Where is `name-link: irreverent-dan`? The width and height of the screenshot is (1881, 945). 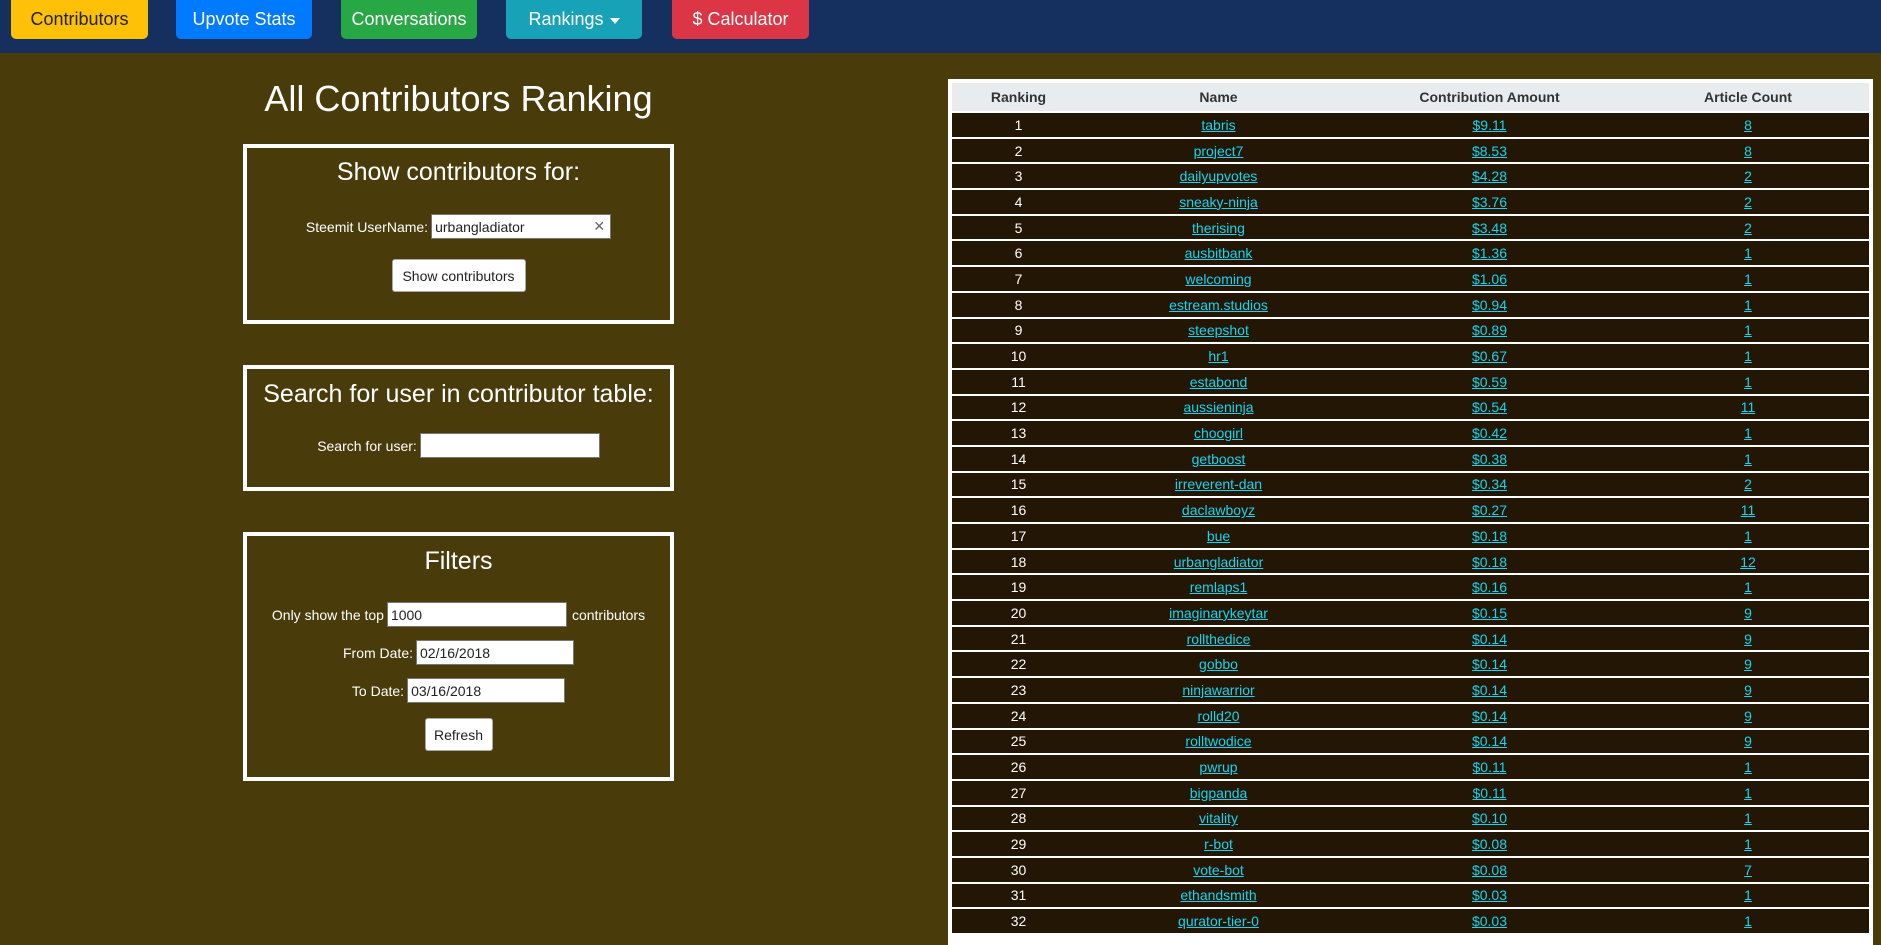
name-link: irreverent-dan is located at coordinates (1218, 484).